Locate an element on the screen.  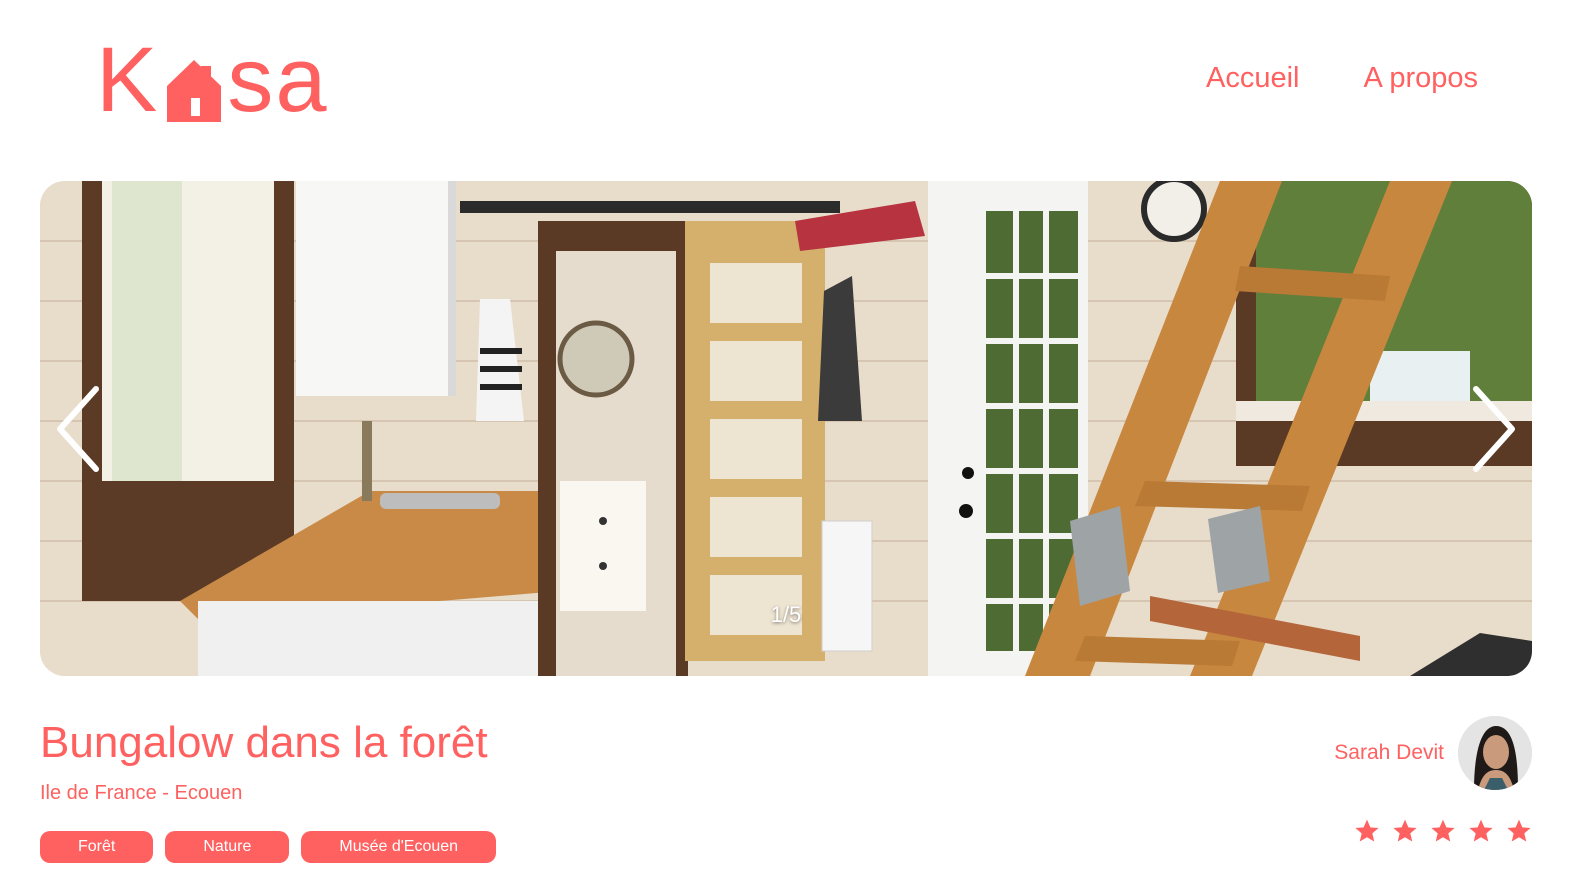
chevron-left-icon is located at coordinates (80, 429).